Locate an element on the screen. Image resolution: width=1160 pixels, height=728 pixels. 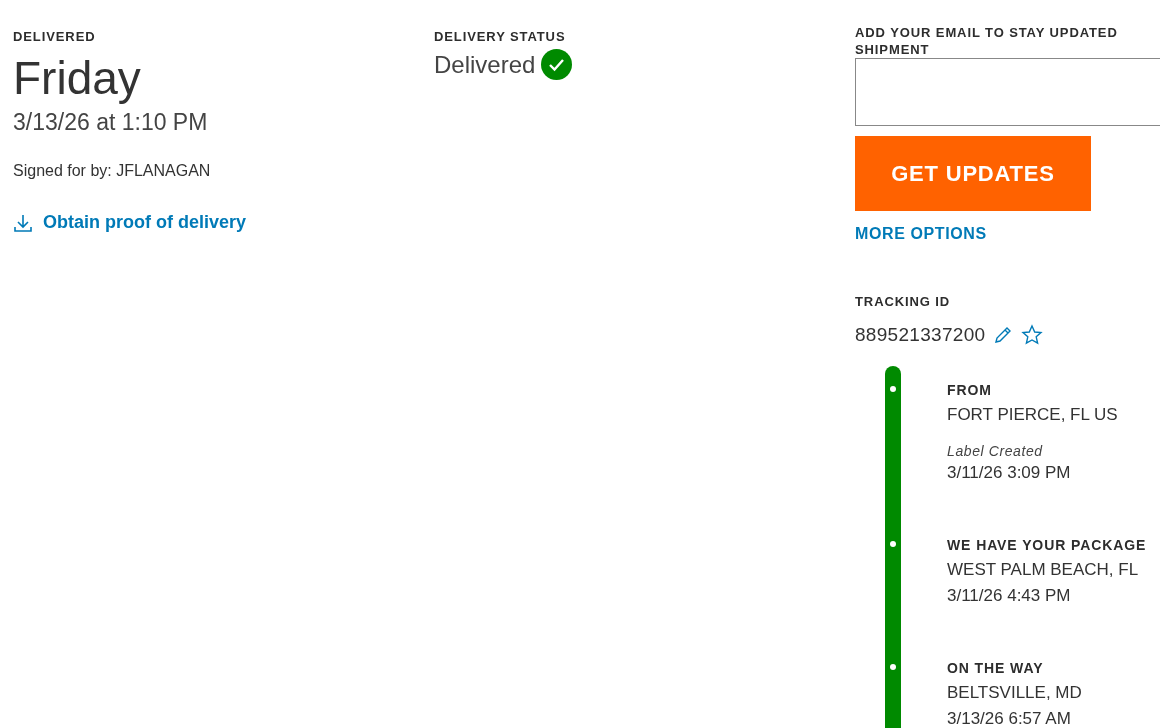
signed-for-text: Signed for by: JFLANAGAN is located at coordinates (112, 171).